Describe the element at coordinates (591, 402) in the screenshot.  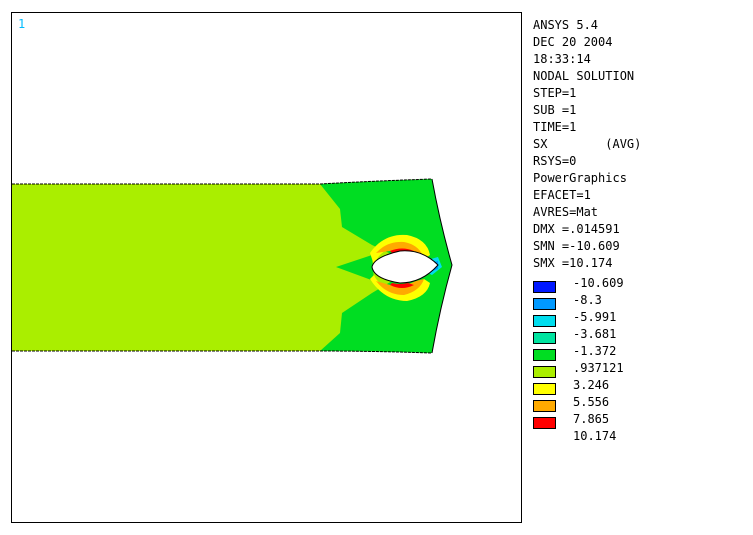
I see `legend-value: 5.556` at that location.